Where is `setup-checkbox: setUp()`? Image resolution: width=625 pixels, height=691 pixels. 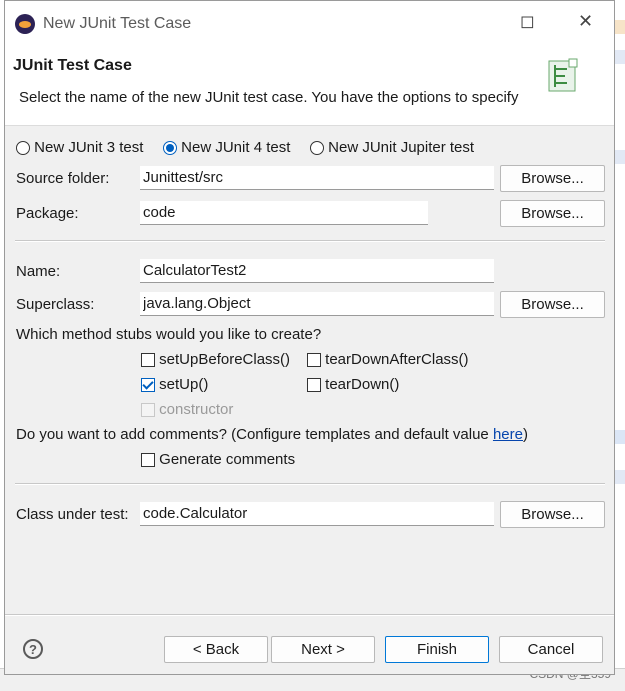 setup-checkbox: setUp() is located at coordinates (174, 384).